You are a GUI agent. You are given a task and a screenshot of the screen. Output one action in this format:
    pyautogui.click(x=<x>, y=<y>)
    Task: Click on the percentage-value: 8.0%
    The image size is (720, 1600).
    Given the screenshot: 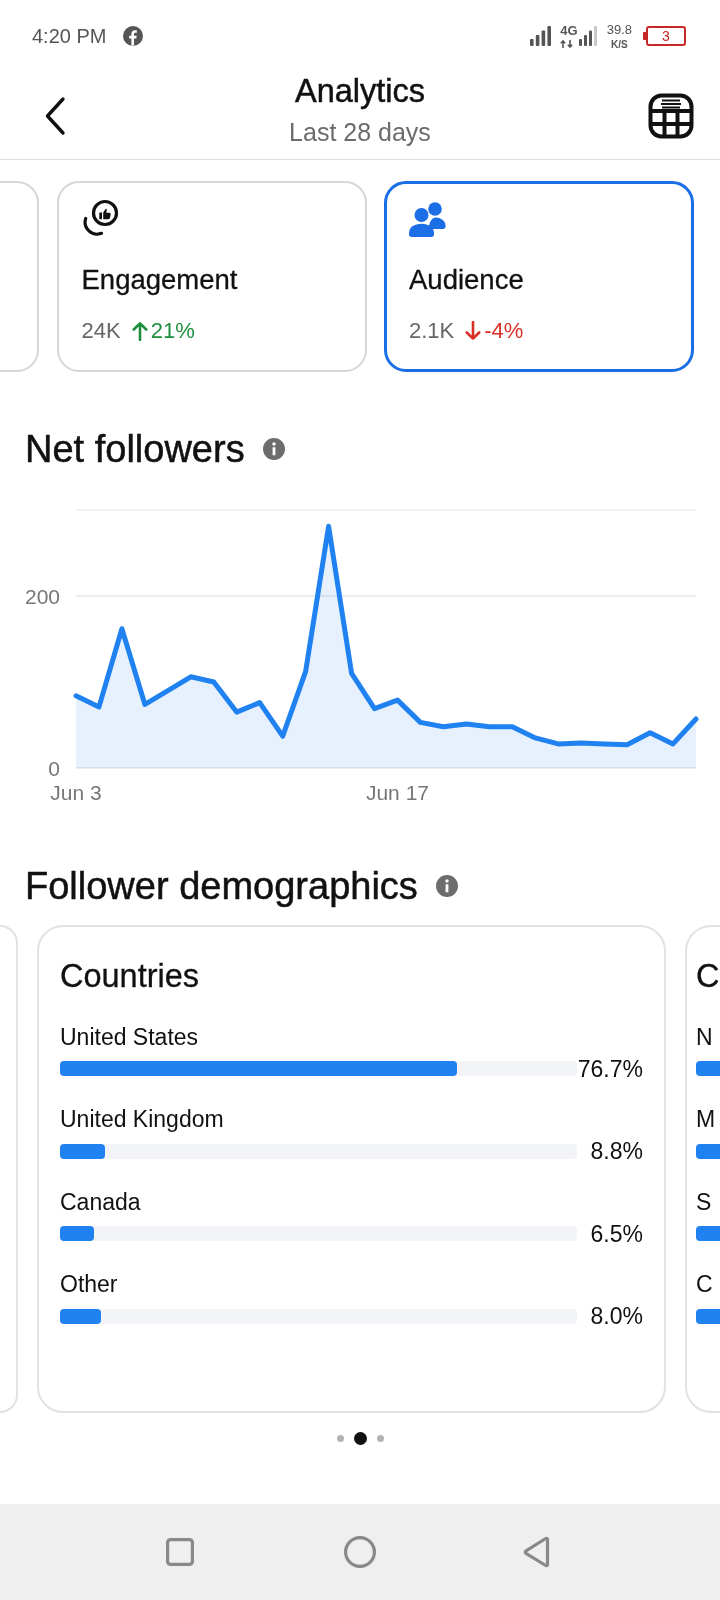 What is the action you would take?
    pyautogui.click(x=616, y=1316)
    